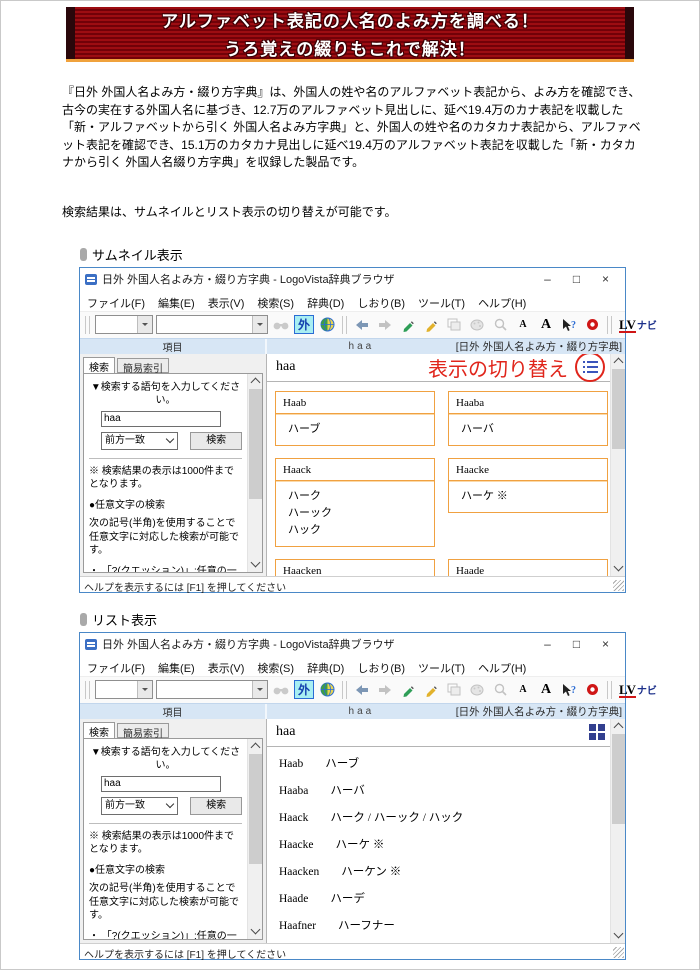 The width and height of the screenshot is (700, 970). Describe the element at coordinates (597, 732) in the screenshot. I see `thumbnail-view-toggle-button` at that location.